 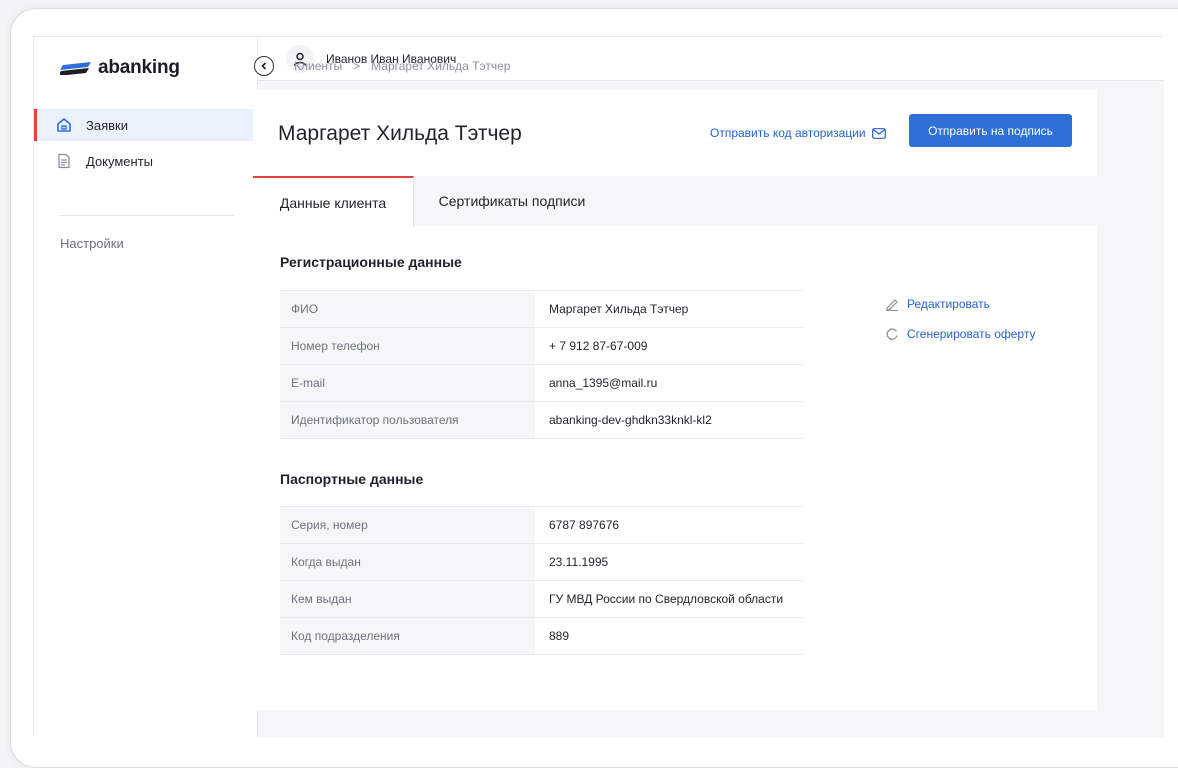 What do you see at coordinates (542, 525) in the screenshot?
I see `table-row: Серия, номер 6787 897676` at bounding box center [542, 525].